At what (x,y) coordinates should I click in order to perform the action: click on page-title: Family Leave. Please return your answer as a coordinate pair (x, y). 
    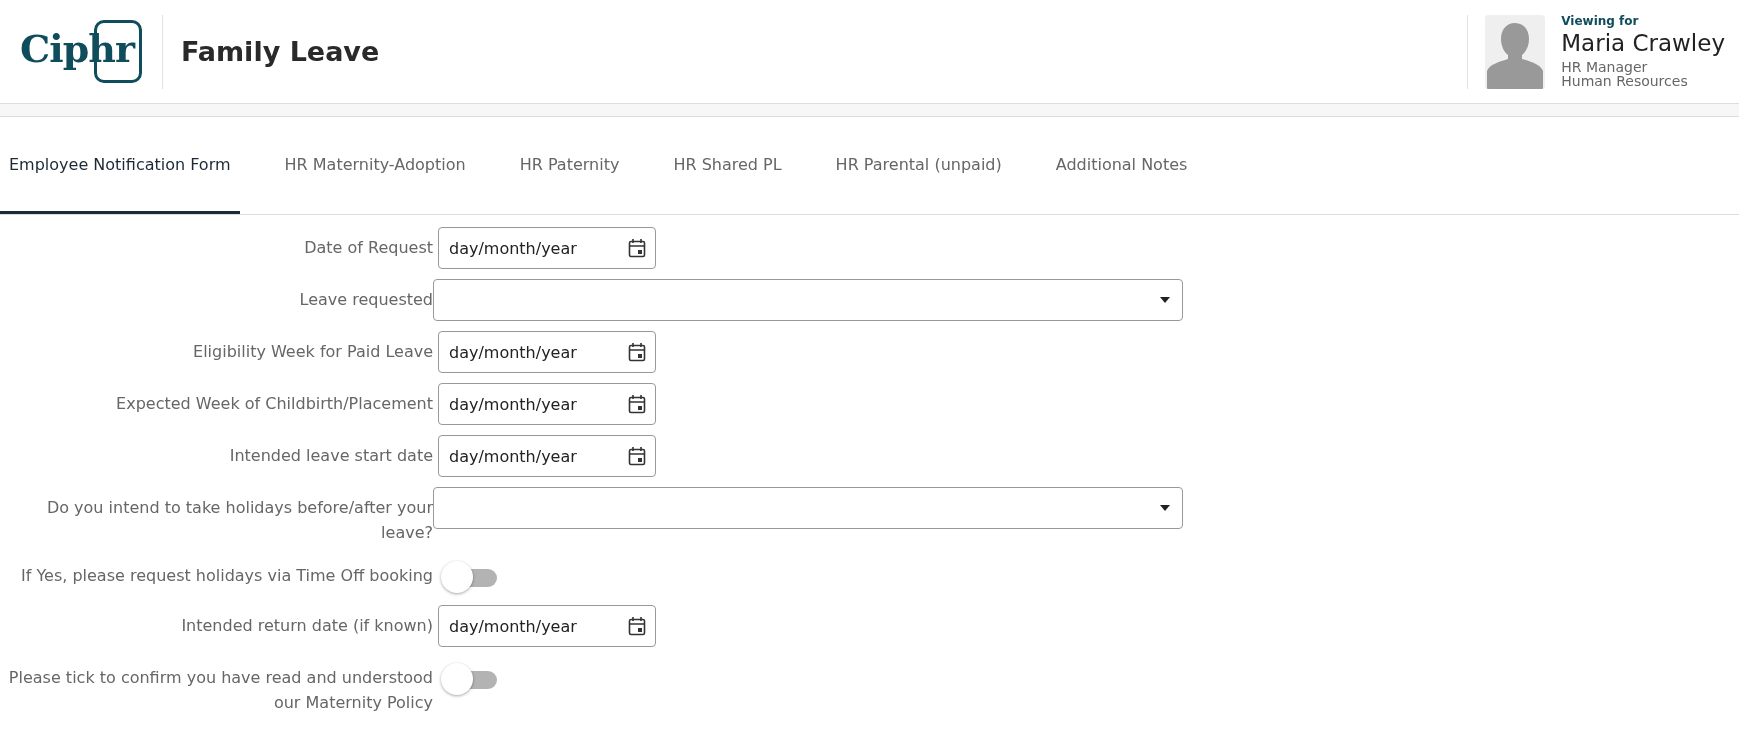
    Looking at the image, I should click on (280, 51).